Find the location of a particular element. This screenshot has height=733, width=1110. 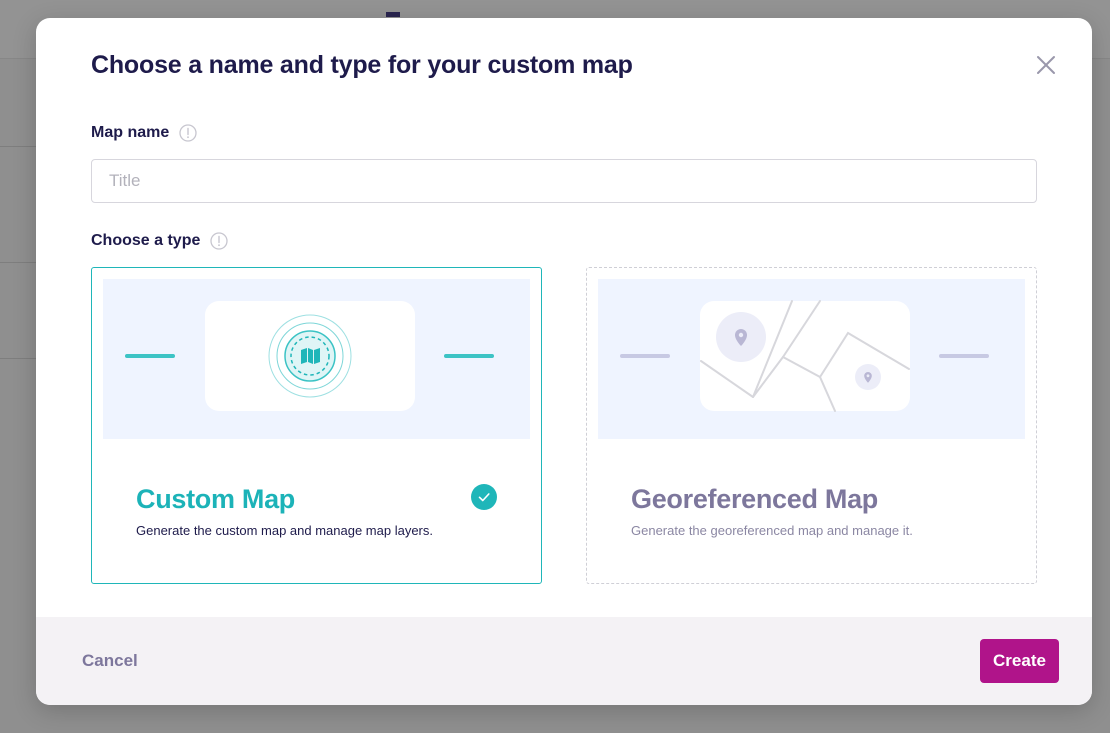

map-icon is located at coordinates (310, 356).